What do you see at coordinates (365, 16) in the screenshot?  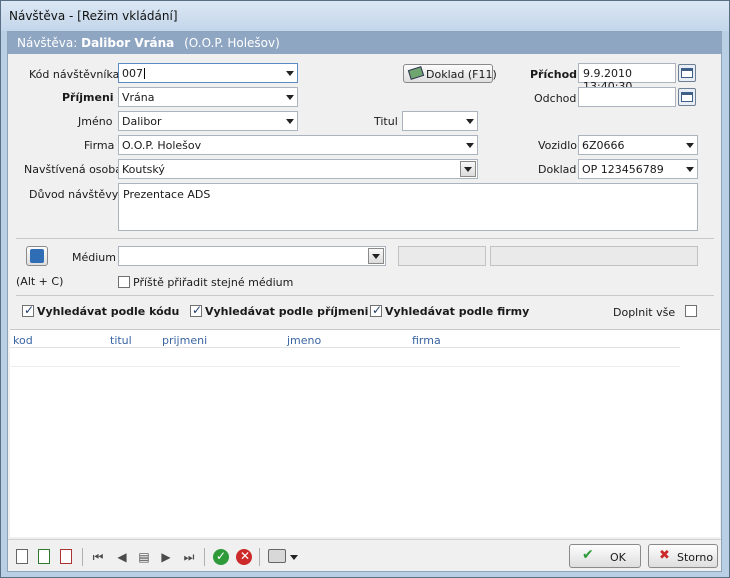 I see `title-bar: Návštěva - [Režim vkládání]` at bounding box center [365, 16].